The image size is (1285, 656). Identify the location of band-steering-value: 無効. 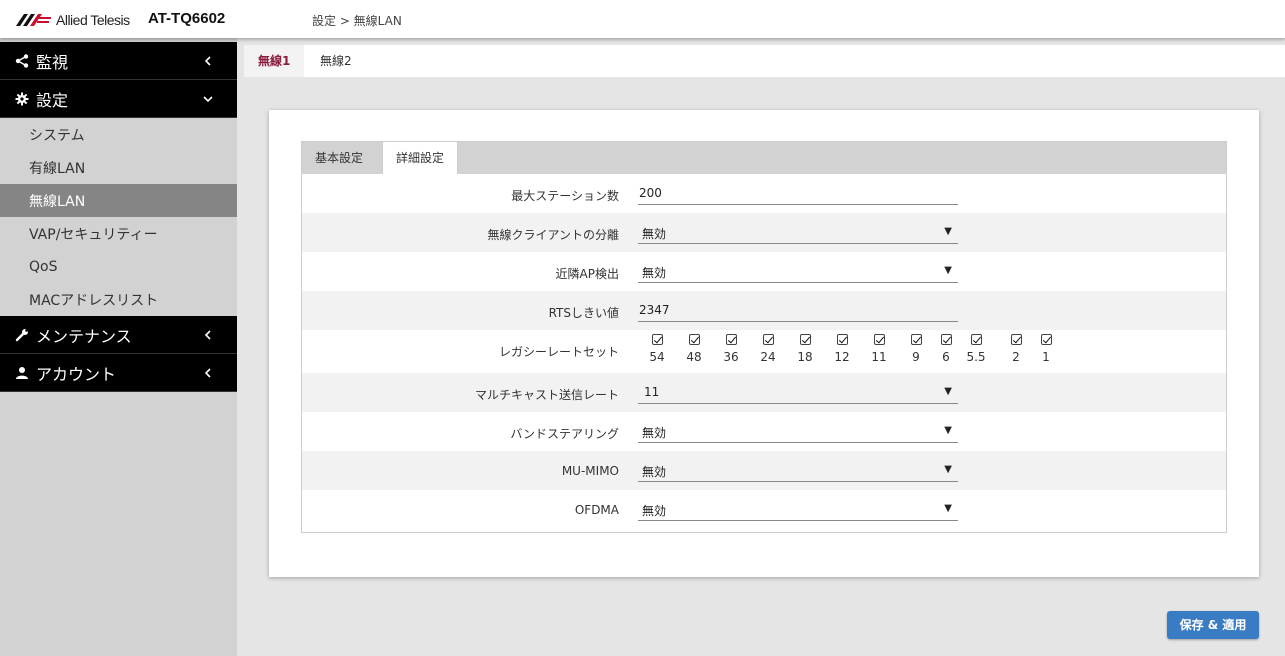
(654, 433).